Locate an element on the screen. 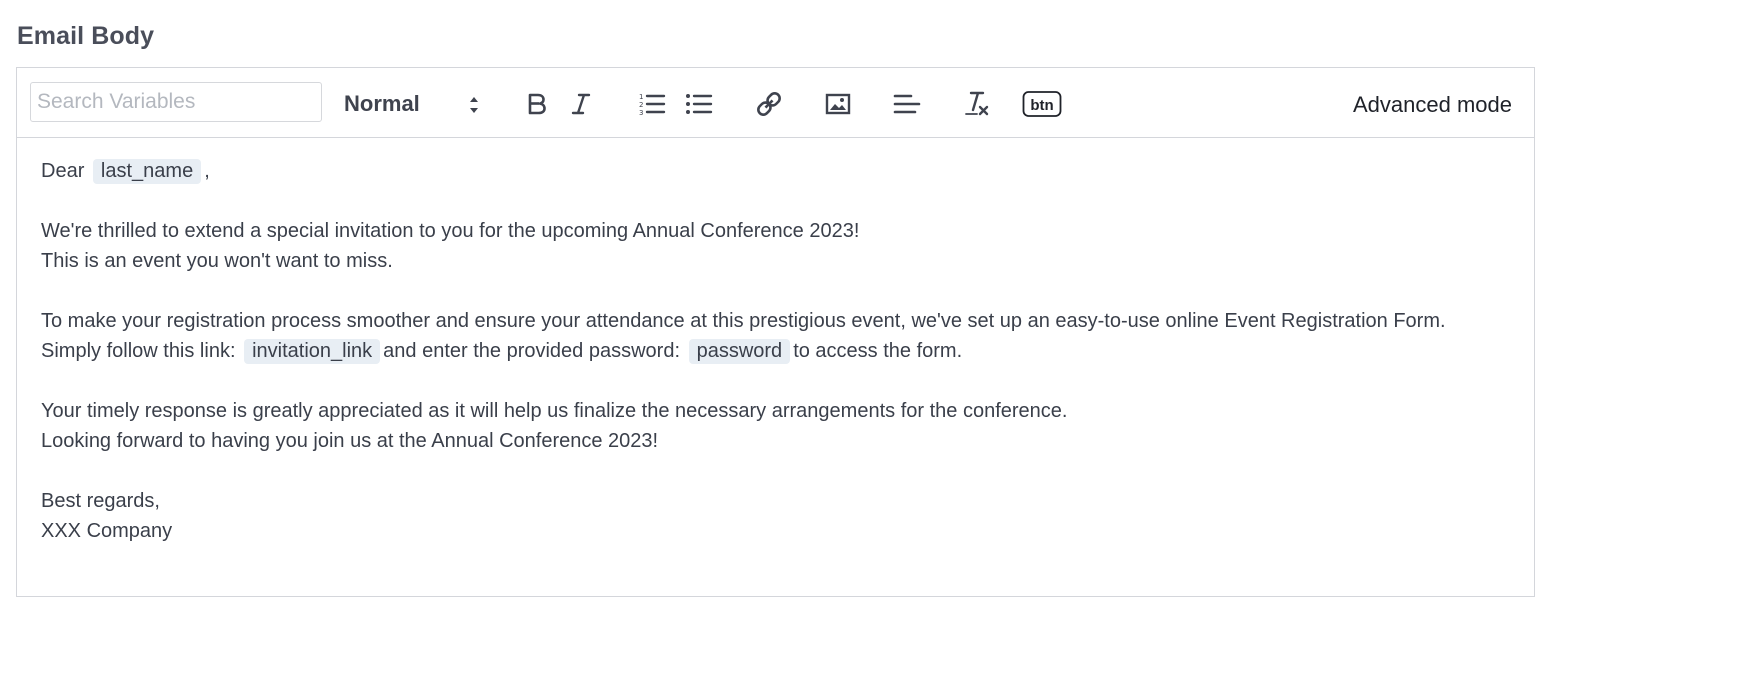  bullet-list-button is located at coordinates (699, 104).